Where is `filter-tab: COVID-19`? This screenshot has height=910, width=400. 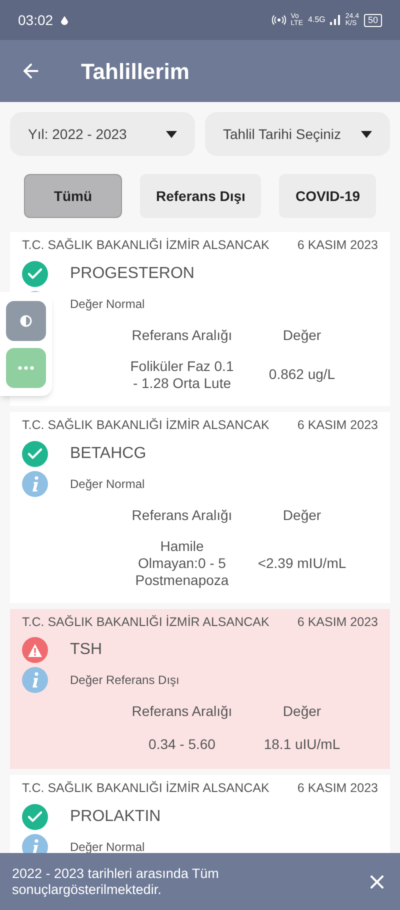 filter-tab: COVID-19 is located at coordinates (327, 196).